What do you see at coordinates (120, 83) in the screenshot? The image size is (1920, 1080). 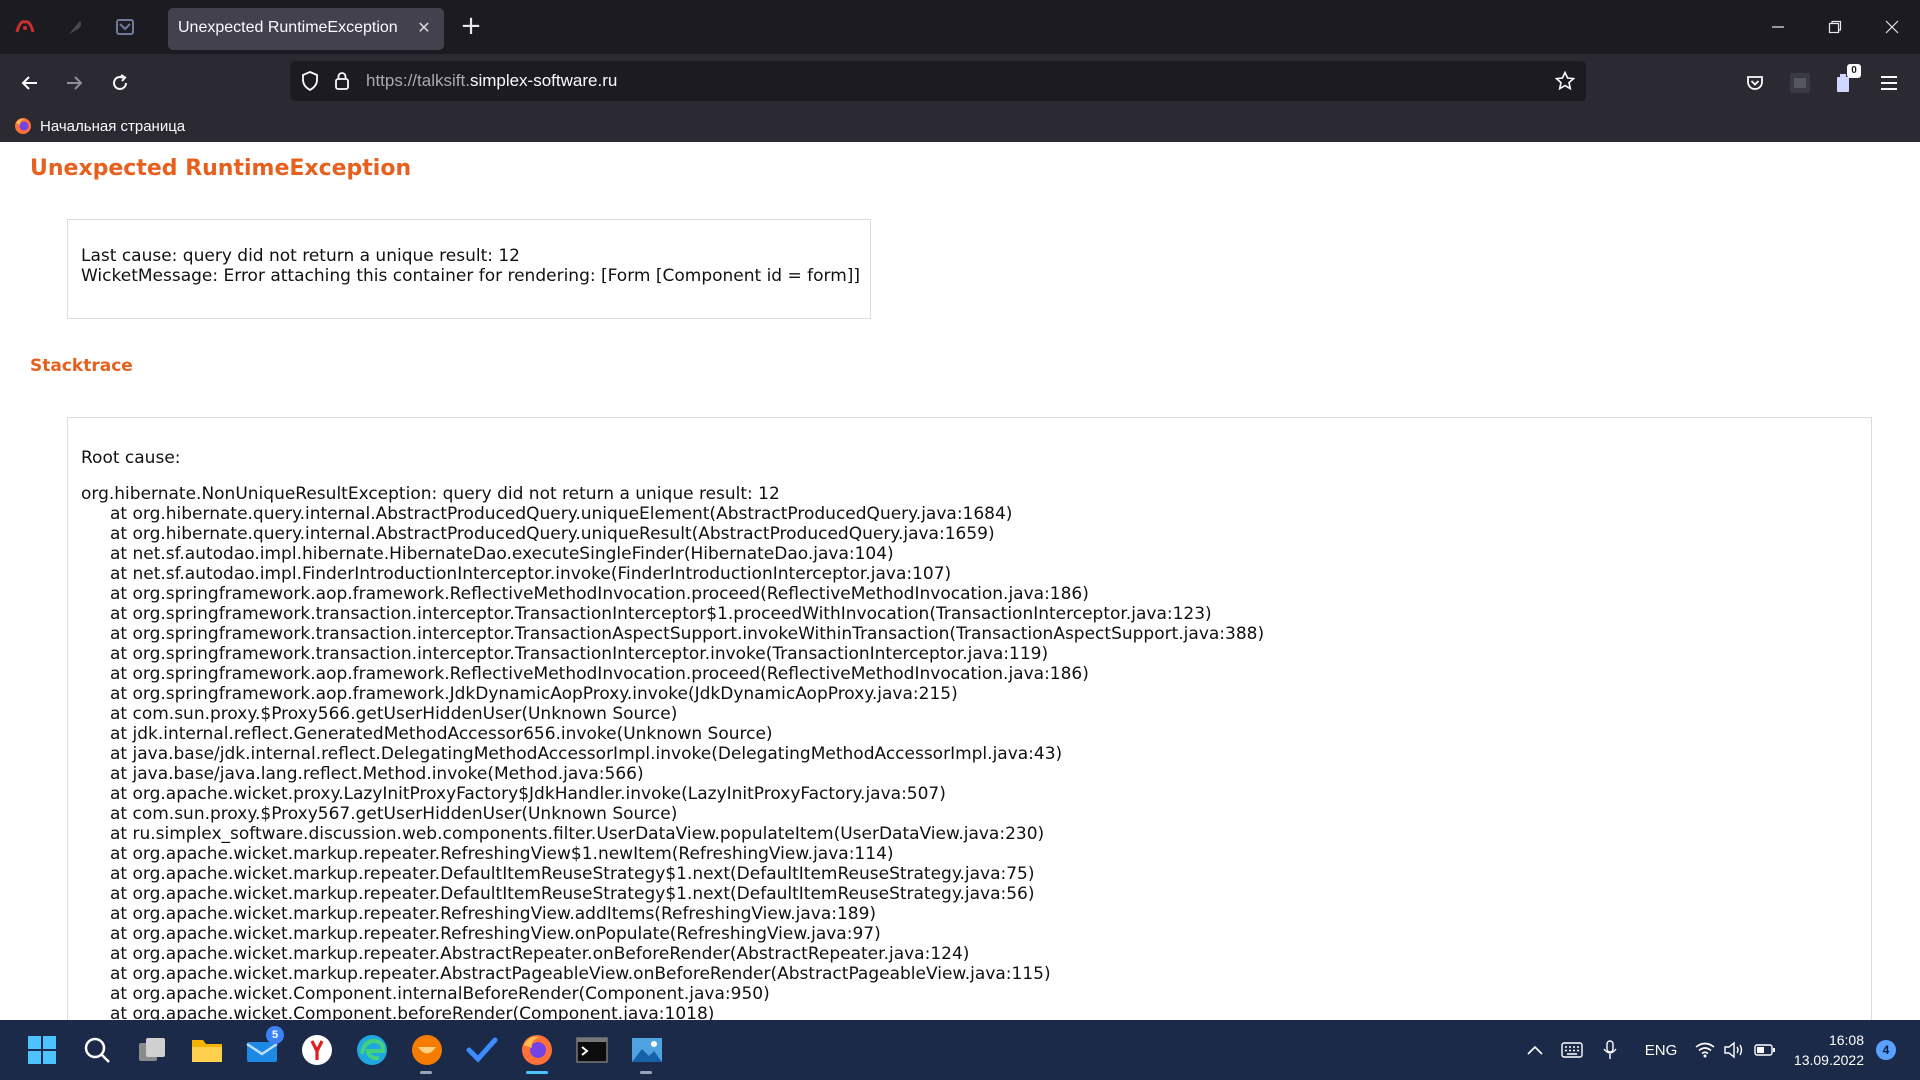 I see `reload-button` at bounding box center [120, 83].